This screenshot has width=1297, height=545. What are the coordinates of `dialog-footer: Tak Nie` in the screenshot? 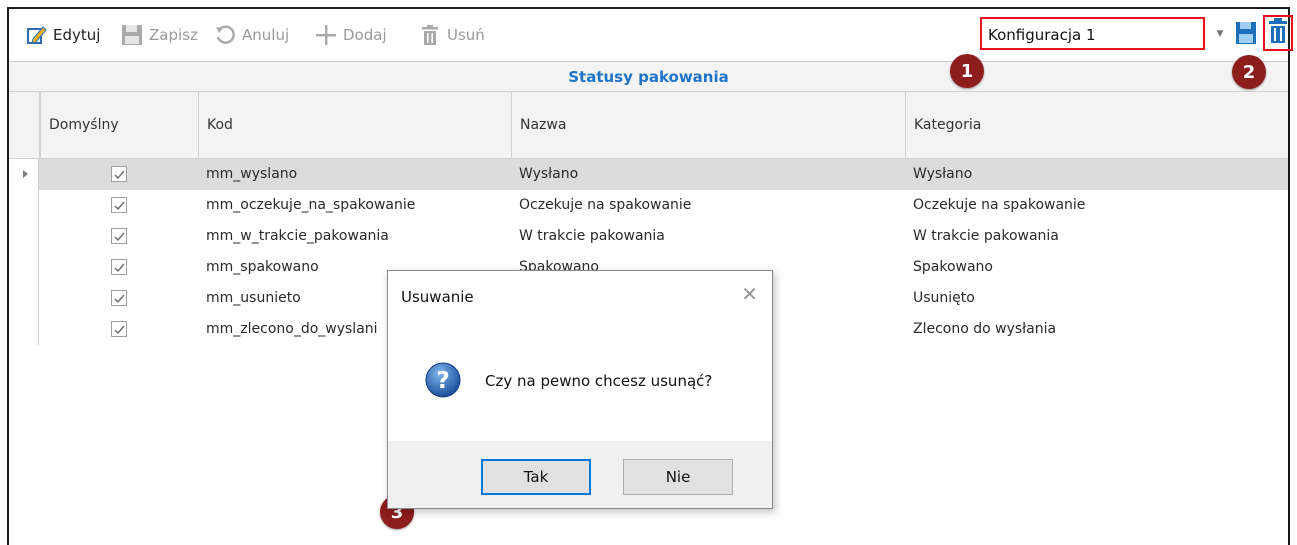 It's located at (580, 474).